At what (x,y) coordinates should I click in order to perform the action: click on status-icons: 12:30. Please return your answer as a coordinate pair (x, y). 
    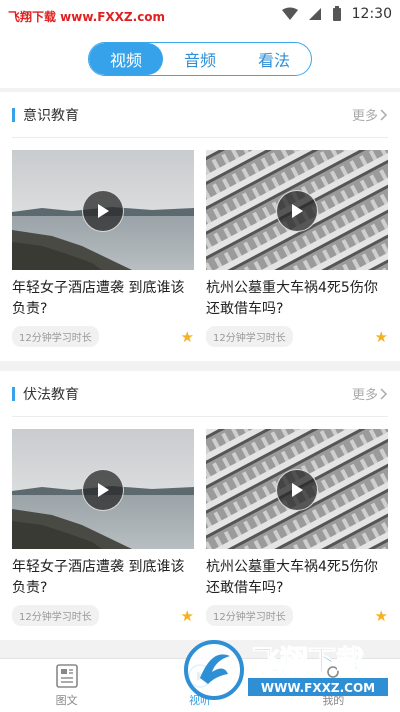
    Looking at the image, I should click on (336, 14).